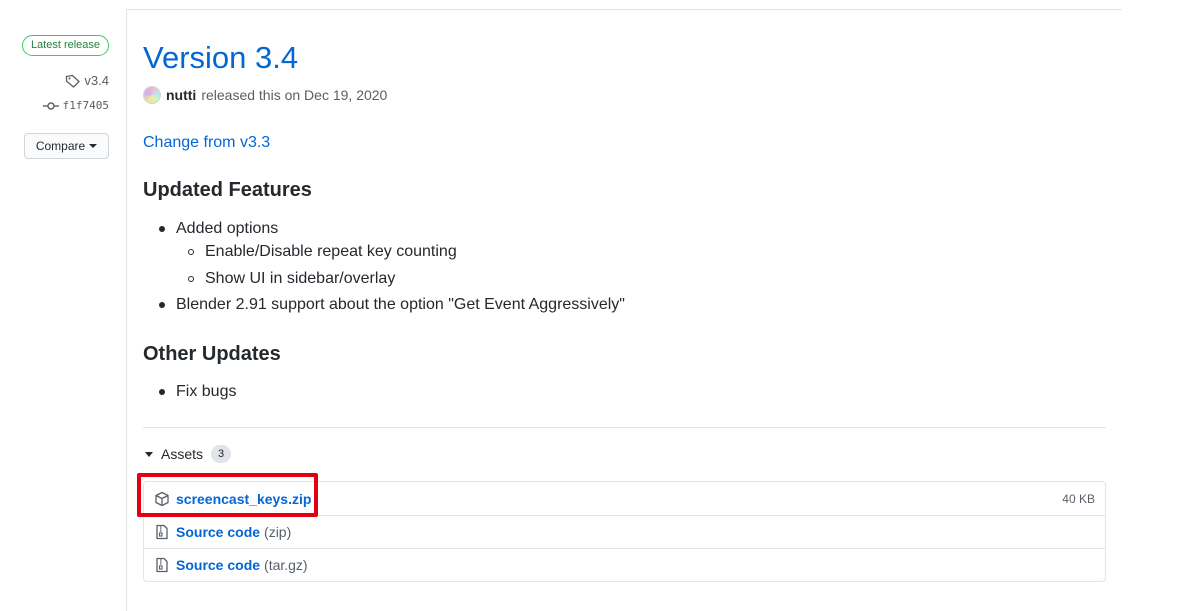 This screenshot has width=1200, height=611. Describe the element at coordinates (624, 531) in the screenshot. I see `asset-row: Source code (zip)` at that location.